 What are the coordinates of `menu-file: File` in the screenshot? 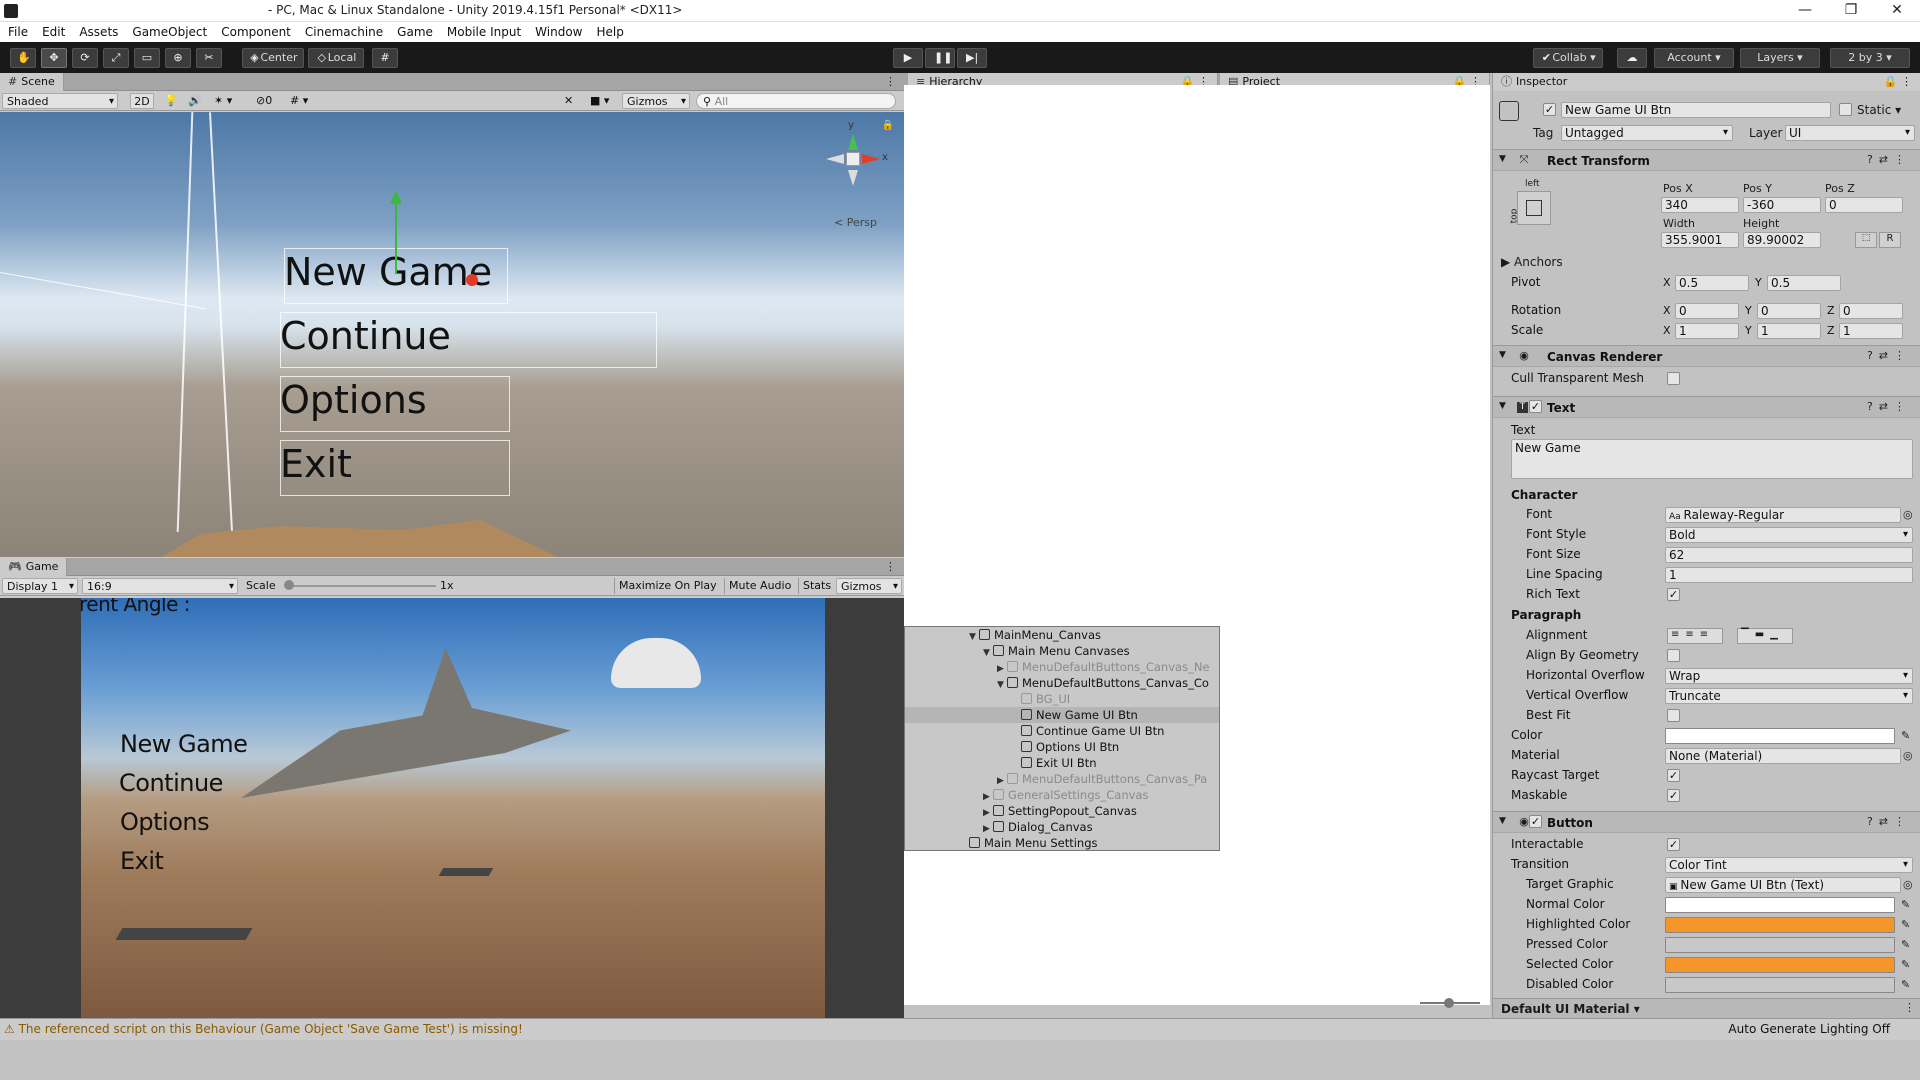 It's located at (18, 32).